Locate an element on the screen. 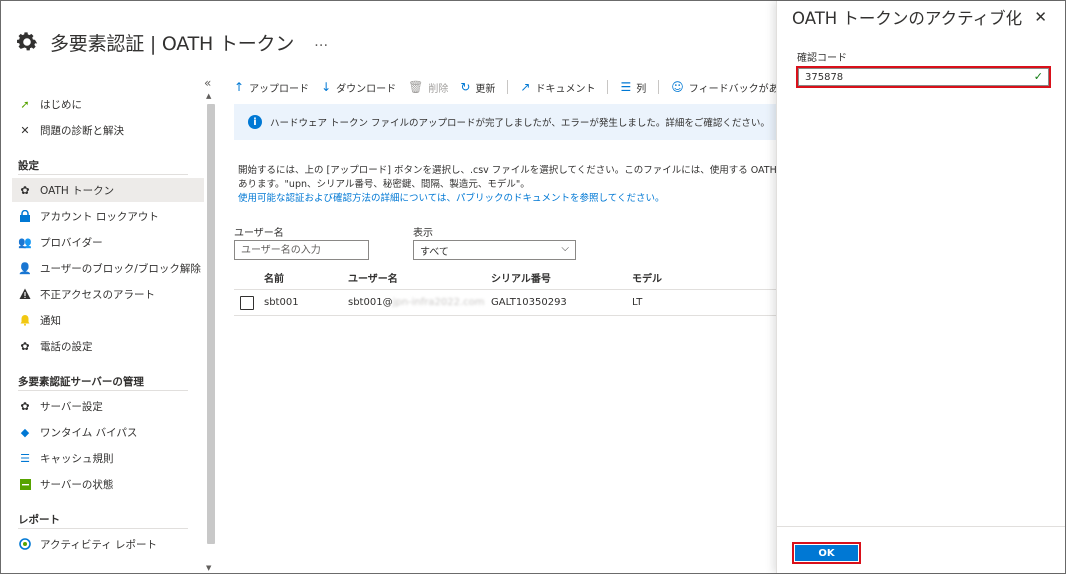  refresh-label: 更新 is located at coordinates (485, 89).